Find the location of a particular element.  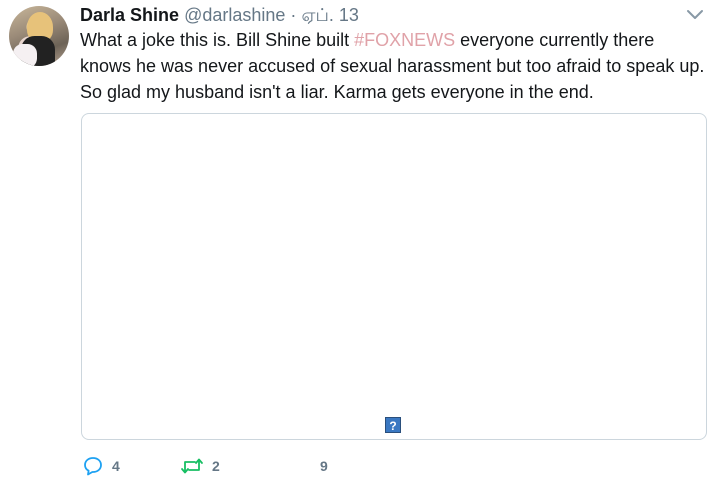

avatar is located at coordinates (39, 36).